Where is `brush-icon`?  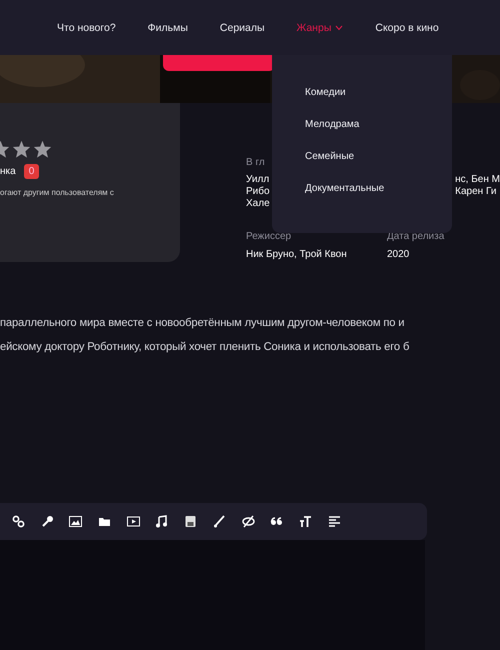
brush-icon is located at coordinates (219, 521).